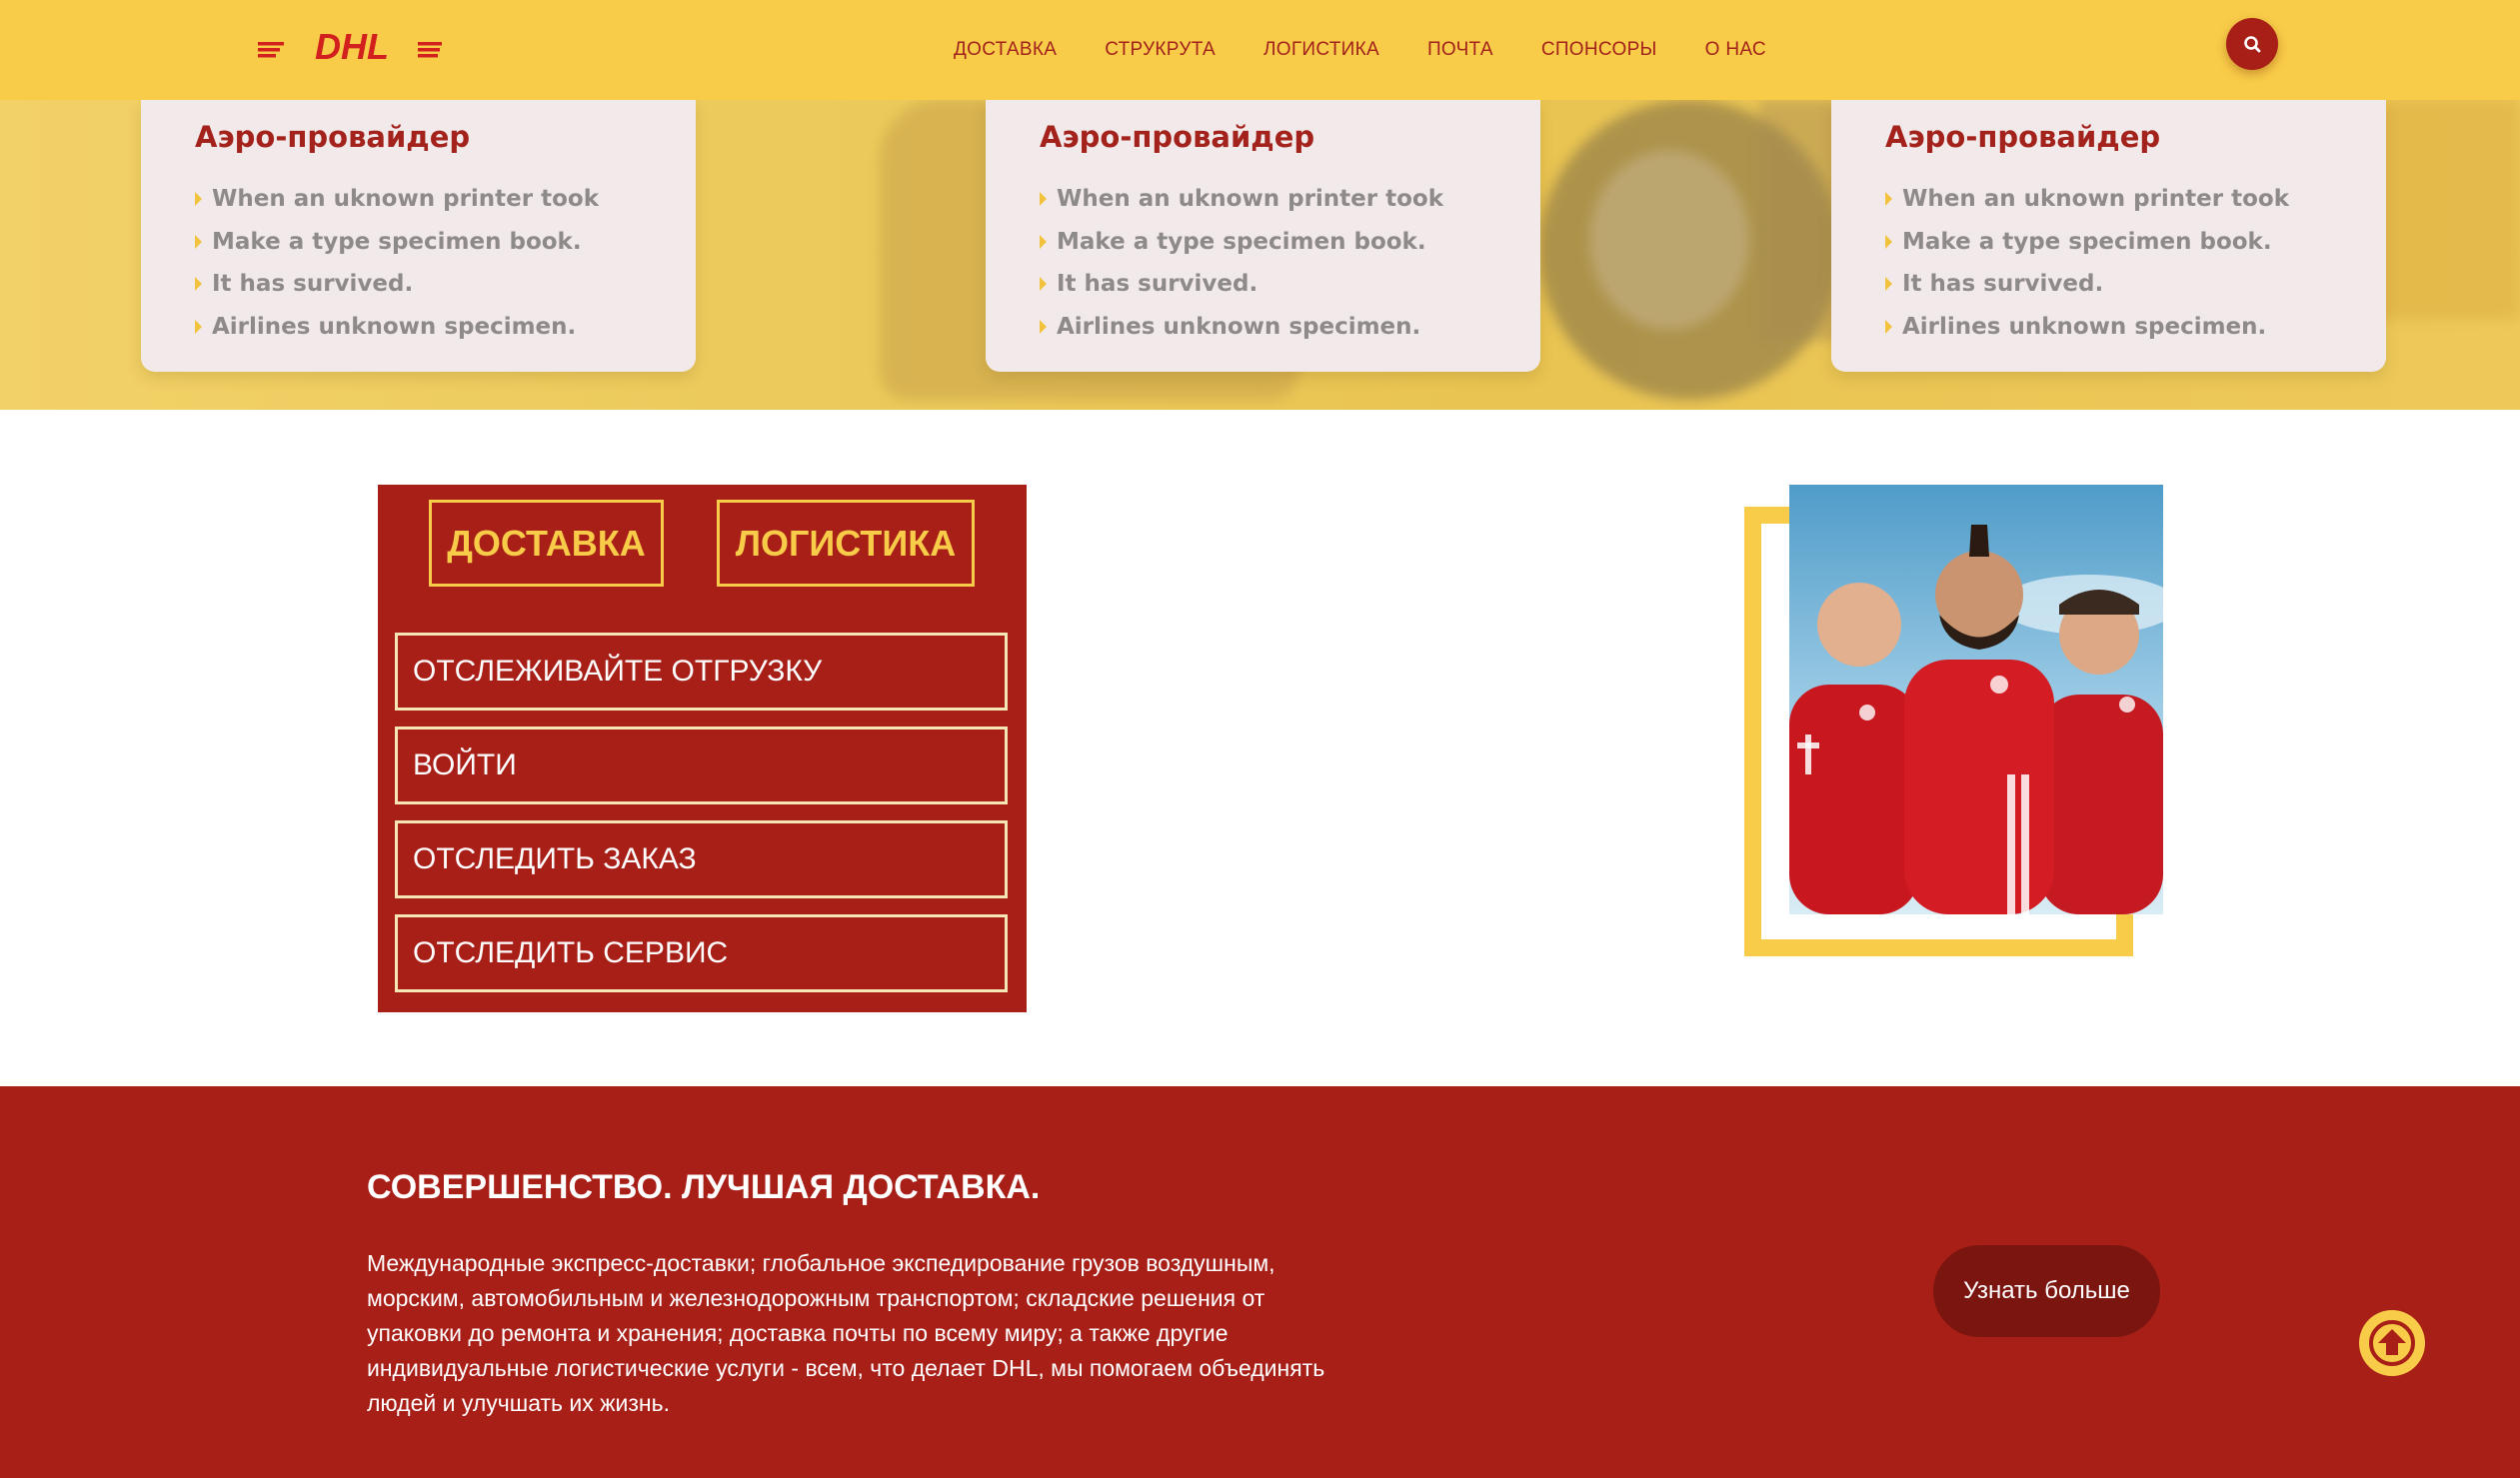  I want to click on arrow-up-icon, so click(2392, 1343).